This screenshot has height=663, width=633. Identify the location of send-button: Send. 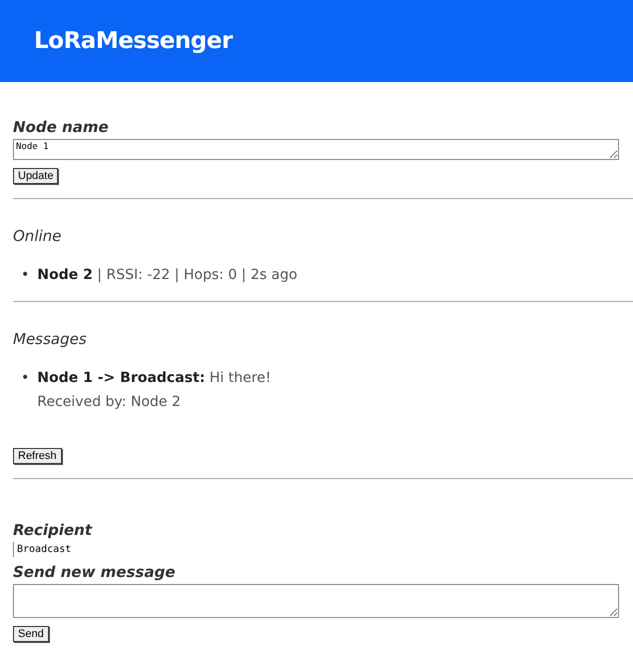
(31, 634).